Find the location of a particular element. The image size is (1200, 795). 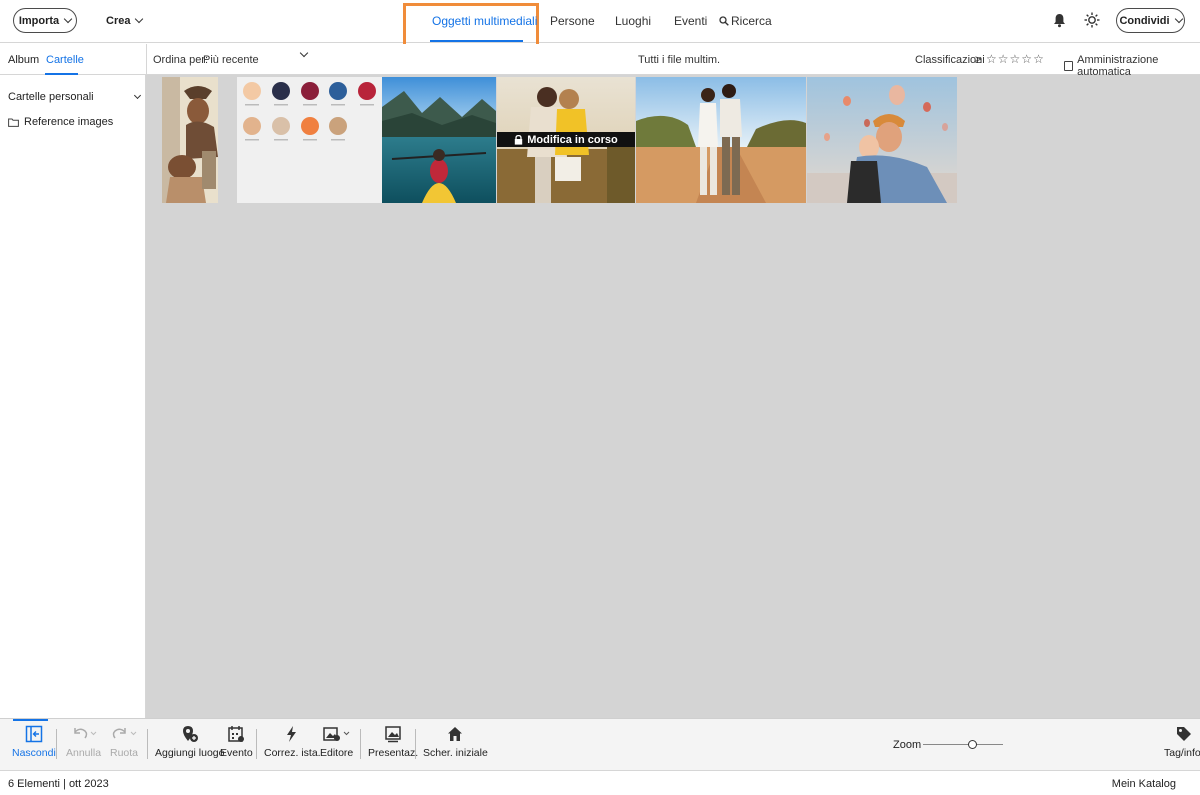

rotate-icon is located at coordinates (124, 733).